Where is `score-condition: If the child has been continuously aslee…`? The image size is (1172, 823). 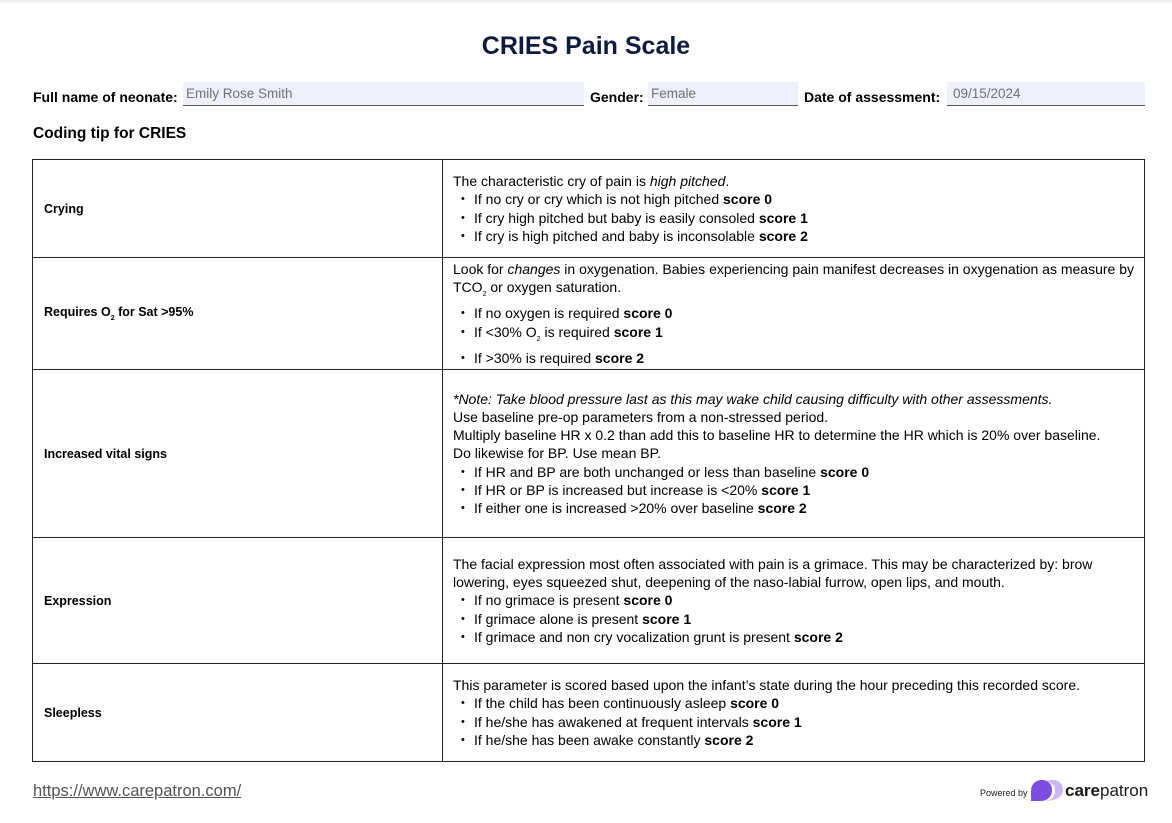
score-condition: If the child has been continuously aslee… is located at coordinates (602, 703).